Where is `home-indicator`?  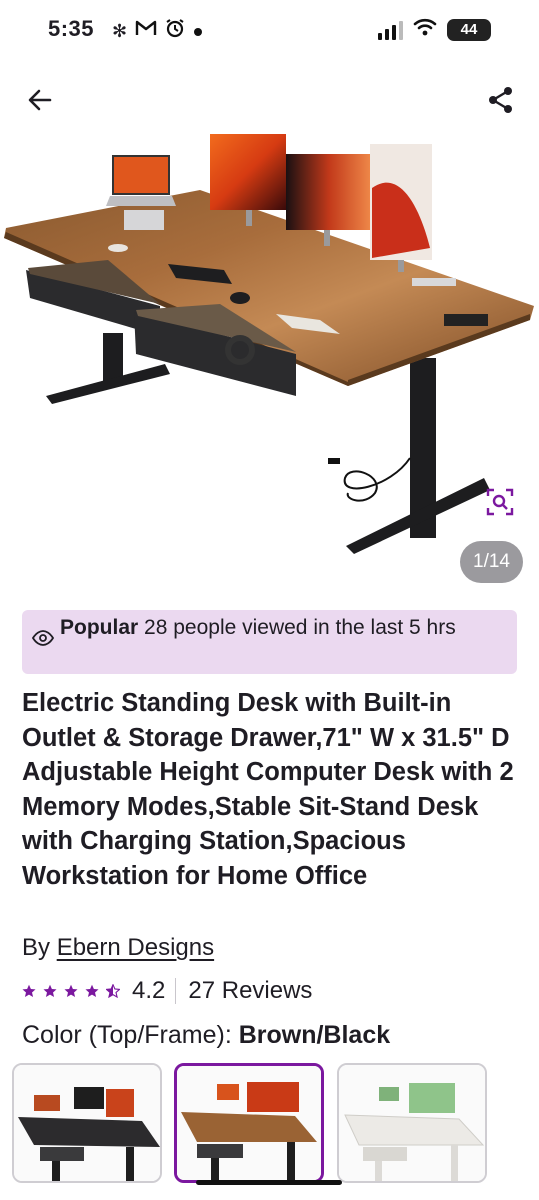
home-indicator is located at coordinates (269, 1182).